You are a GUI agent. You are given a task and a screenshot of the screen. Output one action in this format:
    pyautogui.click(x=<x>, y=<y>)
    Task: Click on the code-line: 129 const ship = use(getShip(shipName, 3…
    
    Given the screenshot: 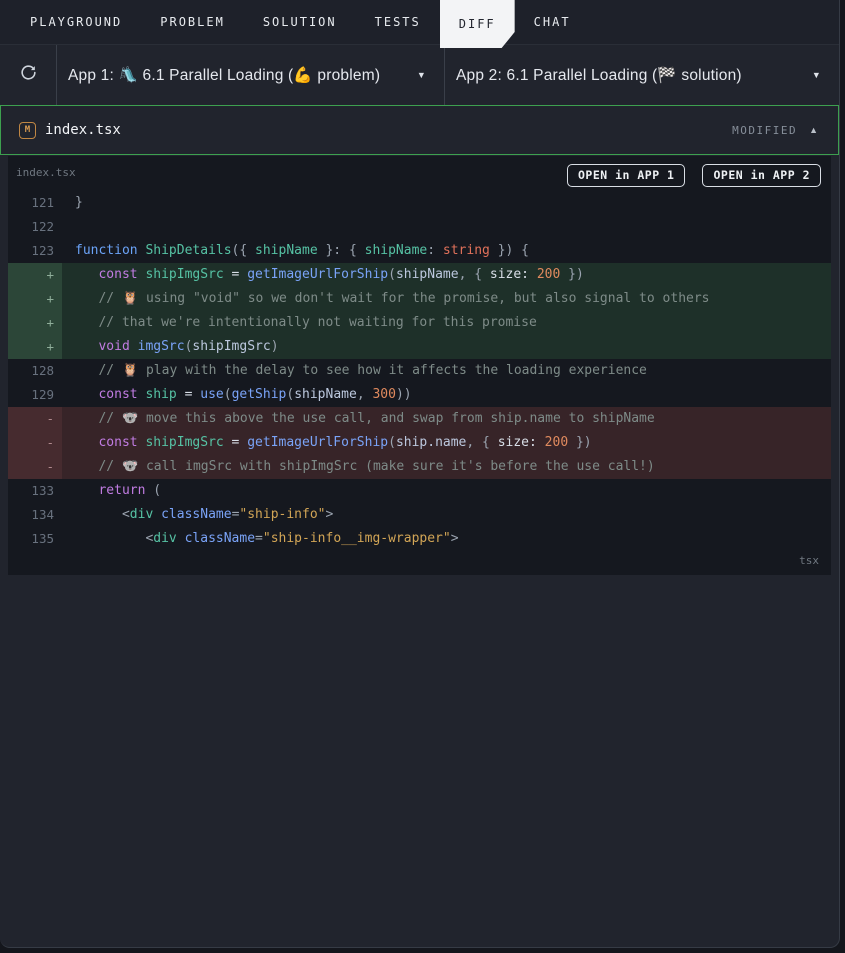 What is the action you would take?
    pyautogui.click(x=419, y=395)
    